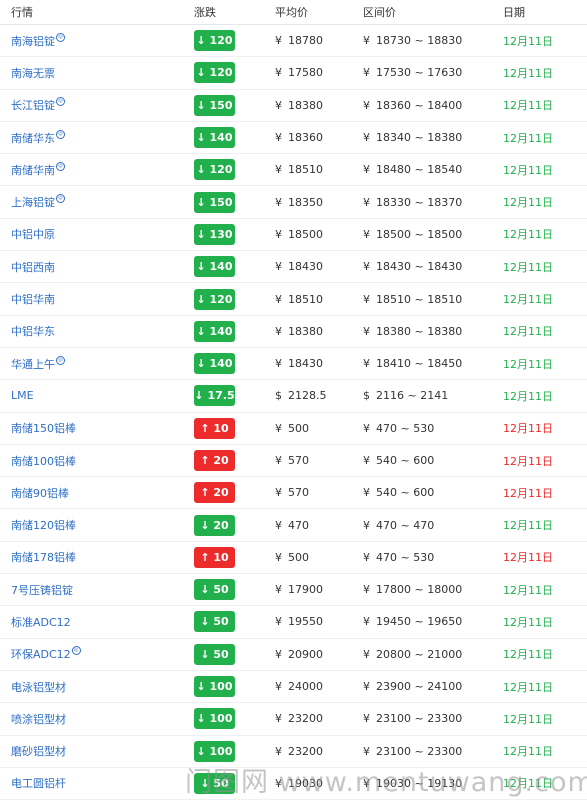 This screenshot has width=587, height=800. I want to click on change-cell: ↓ 50, so click(222, 590).